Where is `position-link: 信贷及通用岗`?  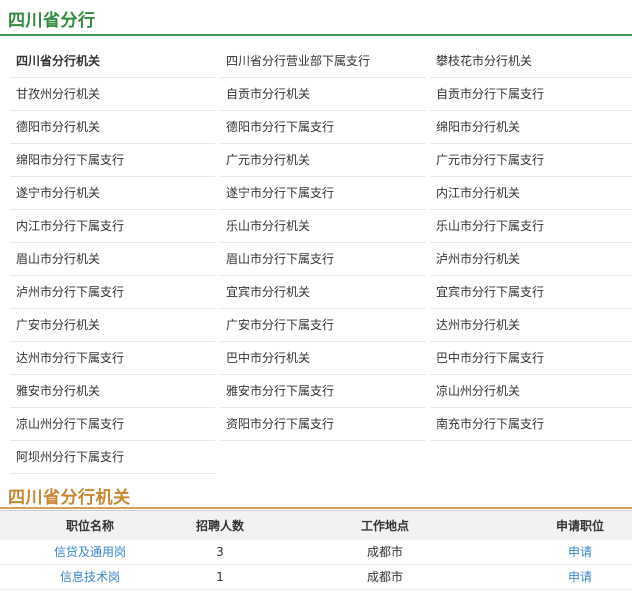 position-link: 信贷及通用岗 is located at coordinates (90, 552).